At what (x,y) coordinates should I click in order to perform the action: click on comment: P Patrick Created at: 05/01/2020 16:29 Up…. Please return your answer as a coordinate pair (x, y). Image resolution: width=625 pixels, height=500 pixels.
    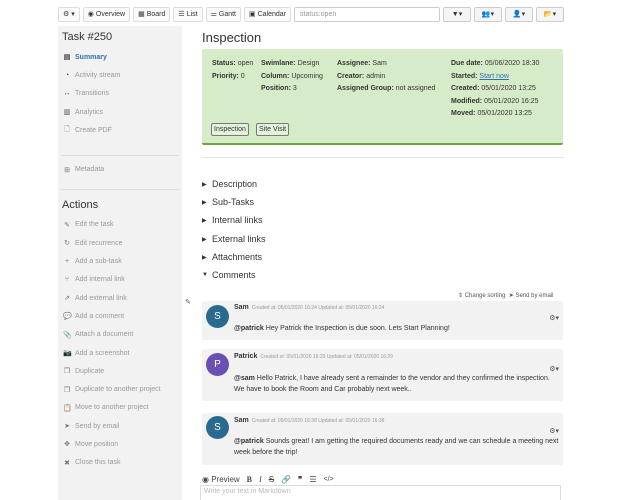
    Looking at the image, I should click on (382, 375).